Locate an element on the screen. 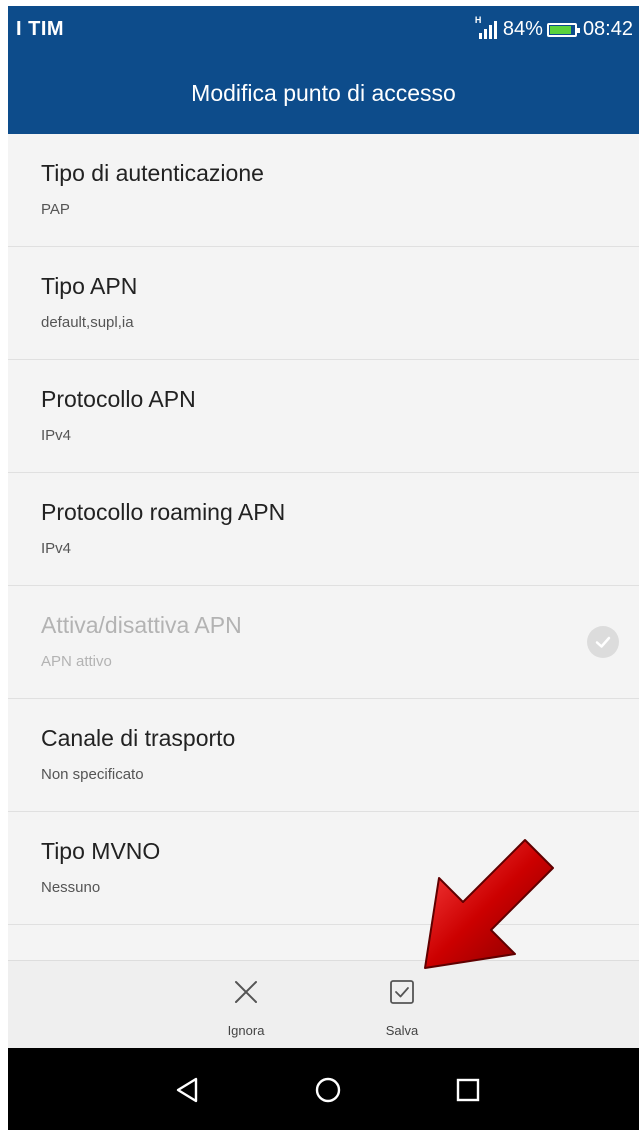  setting-apn-protocol: Protocollo APN IPv4 is located at coordinates (323, 416).